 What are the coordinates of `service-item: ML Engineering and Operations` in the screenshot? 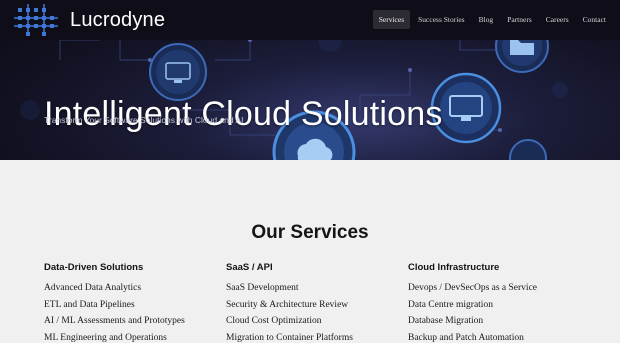 It's located at (134, 336).